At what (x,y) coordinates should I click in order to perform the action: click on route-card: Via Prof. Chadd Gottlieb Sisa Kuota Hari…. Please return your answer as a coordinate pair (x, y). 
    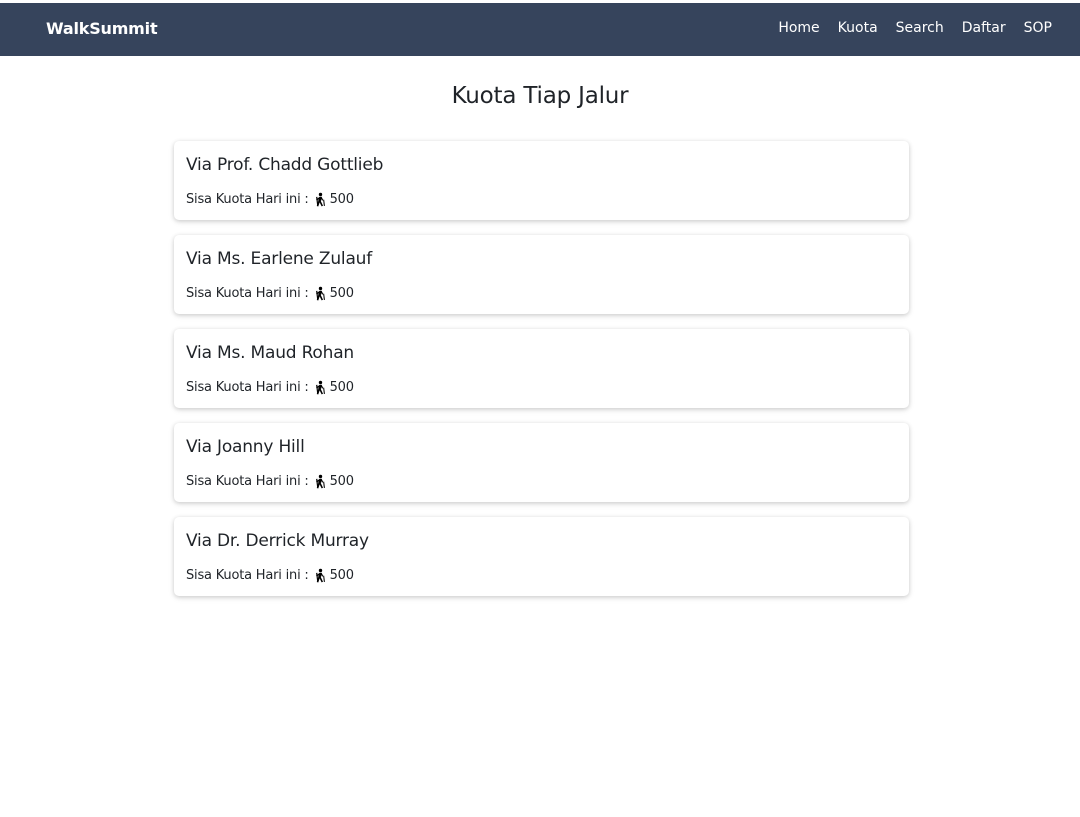
    Looking at the image, I should click on (541, 180).